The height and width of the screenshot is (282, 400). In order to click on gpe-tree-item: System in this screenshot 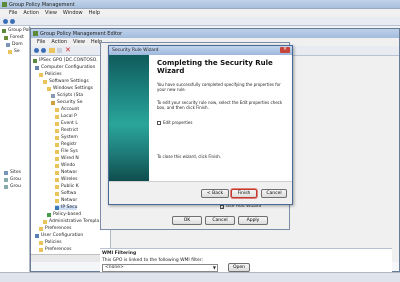, I will do `click(66, 137)`.